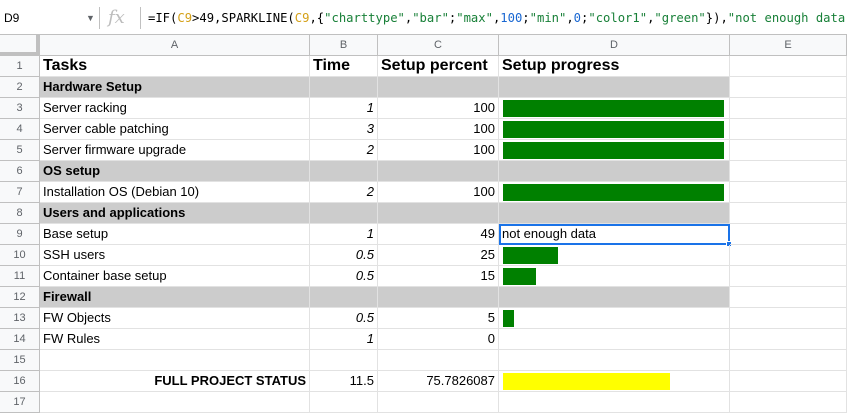  Describe the element at coordinates (614, 234) in the screenshot. I see `cell-d9: not enough data` at that location.